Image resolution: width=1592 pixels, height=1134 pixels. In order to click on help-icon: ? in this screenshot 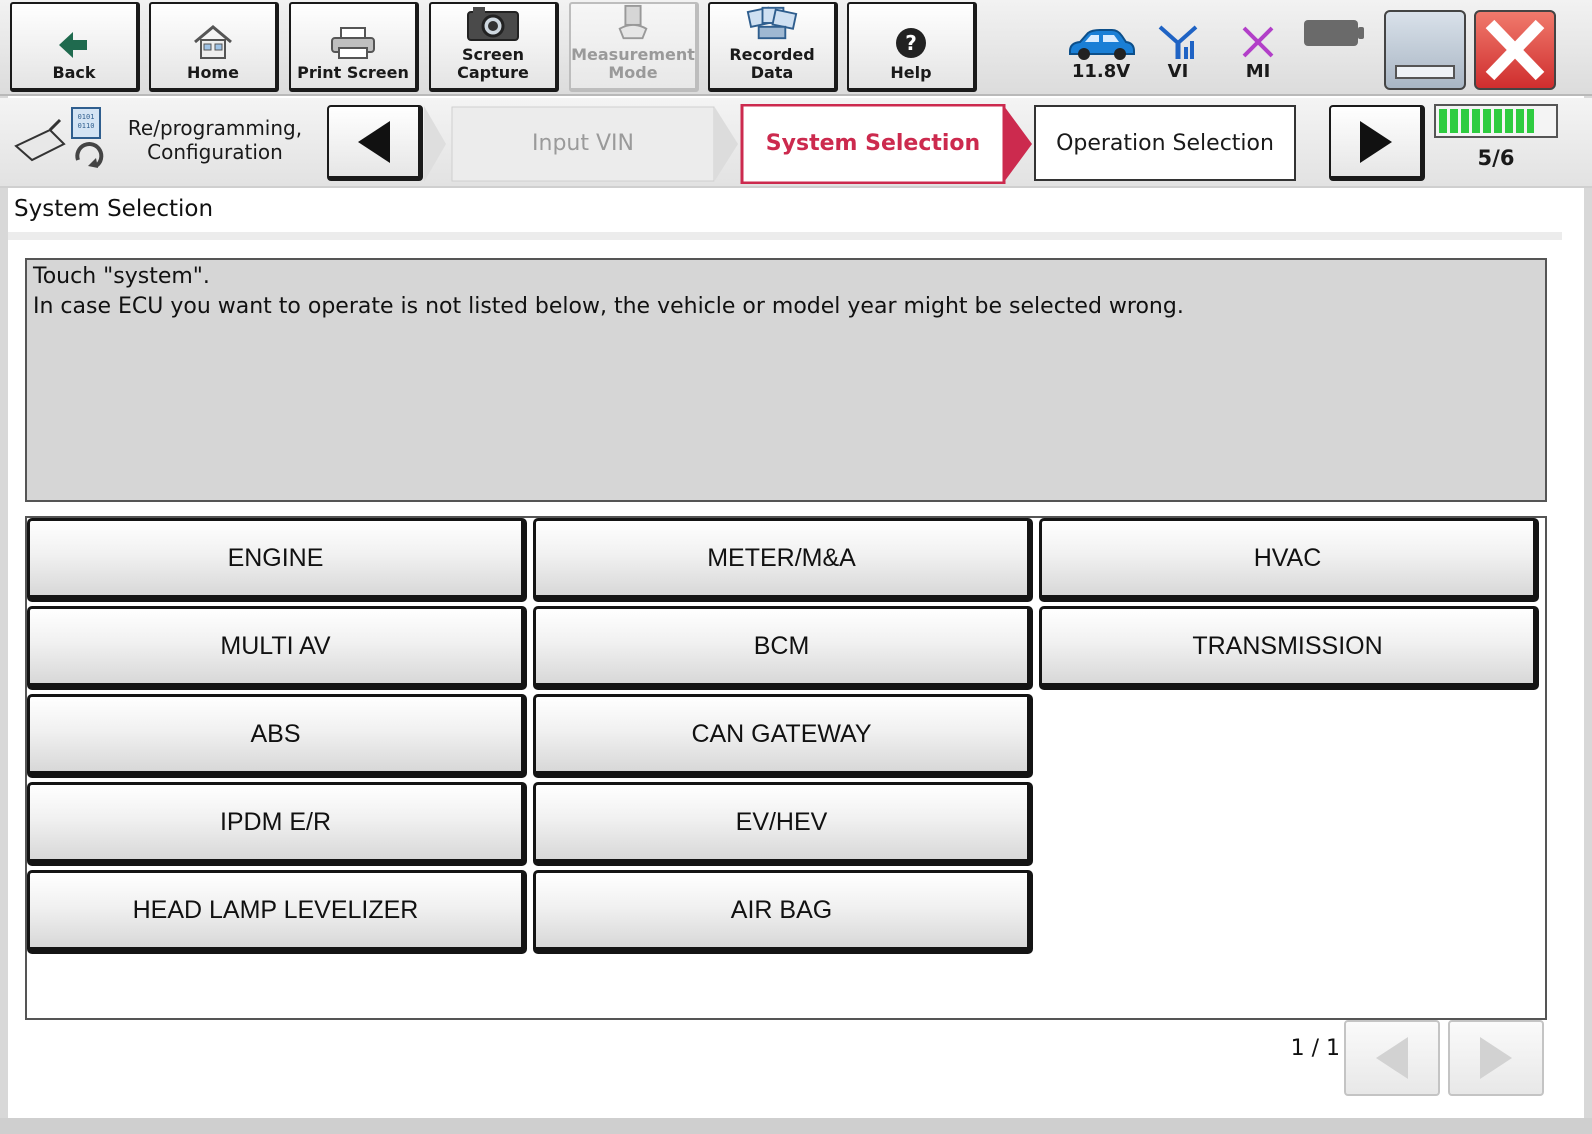, I will do `click(911, 43)`.